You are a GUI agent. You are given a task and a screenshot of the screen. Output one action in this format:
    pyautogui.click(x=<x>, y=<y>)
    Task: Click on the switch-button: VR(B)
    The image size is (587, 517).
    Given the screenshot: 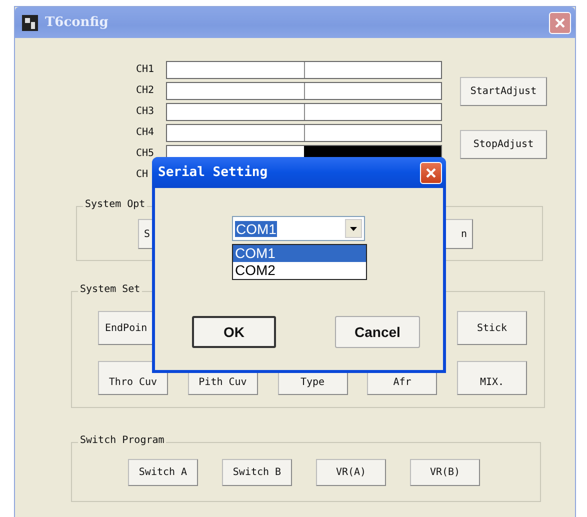 What is the action you would take?
    pyautogui.click(x=445, y=472)
    